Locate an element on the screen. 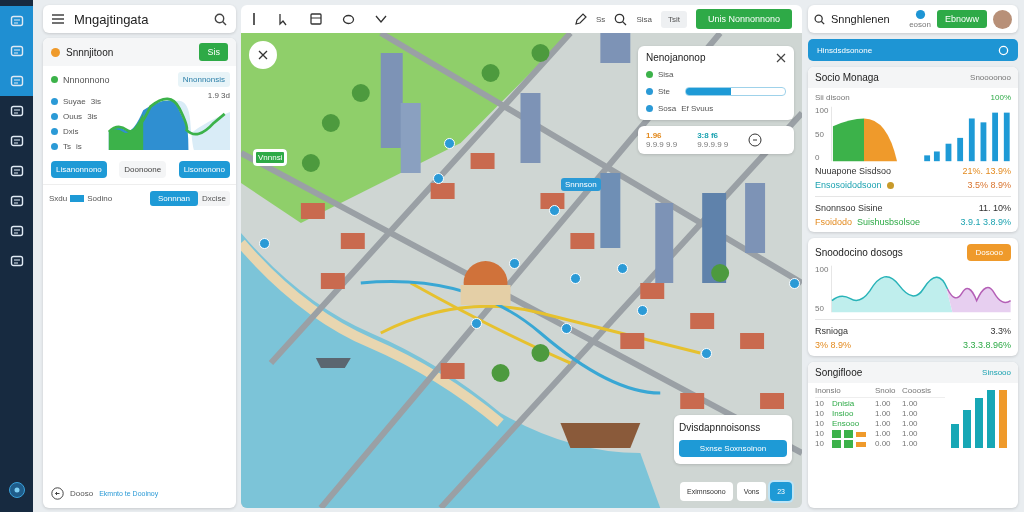 The height and width of the screenshot is (512, 1024). primary-button: Sxnse Soxnsoinon is located at coordinates (733, 448).